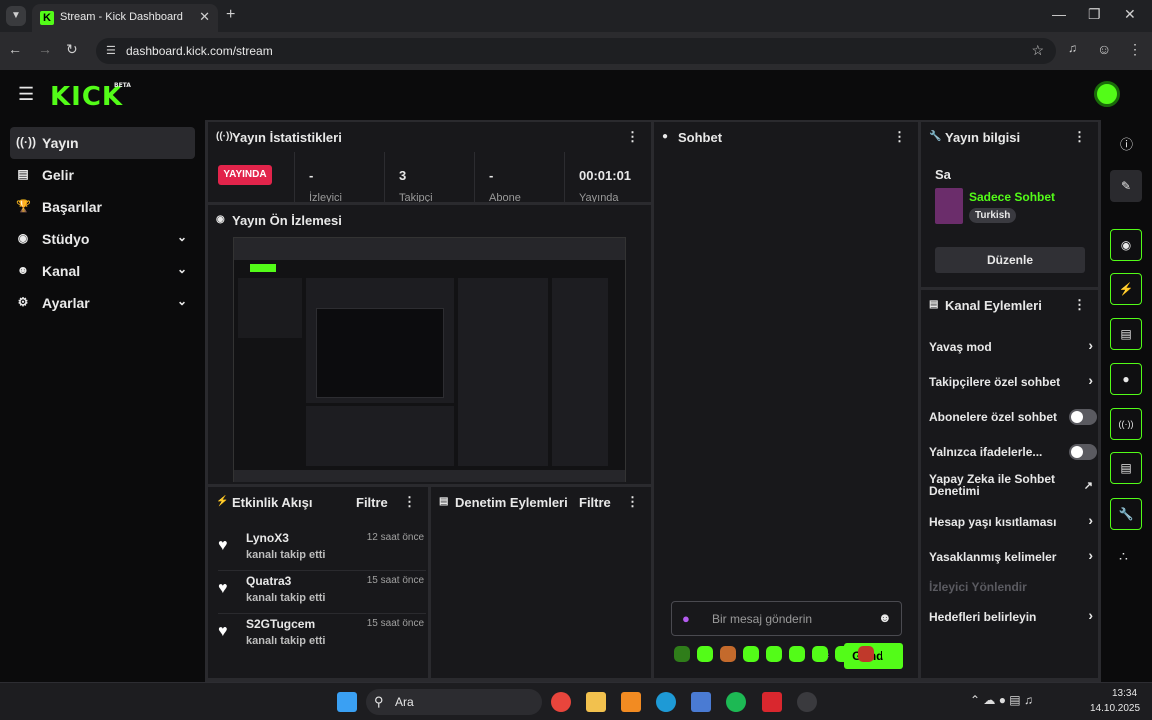  I want to click on vlc-icon, so click(631, 702).